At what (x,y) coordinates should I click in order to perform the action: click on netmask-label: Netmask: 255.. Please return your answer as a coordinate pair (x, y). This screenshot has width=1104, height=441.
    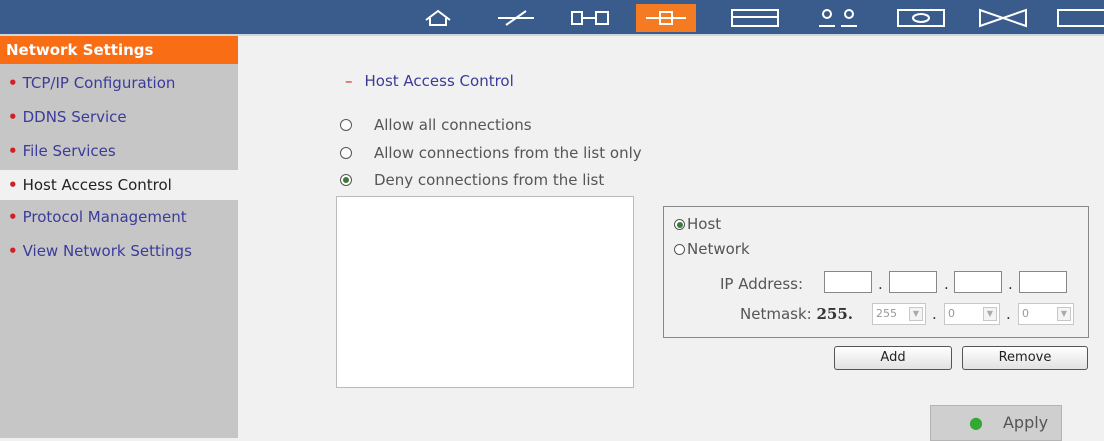
    Looking at the image, I should click on (796, 314).